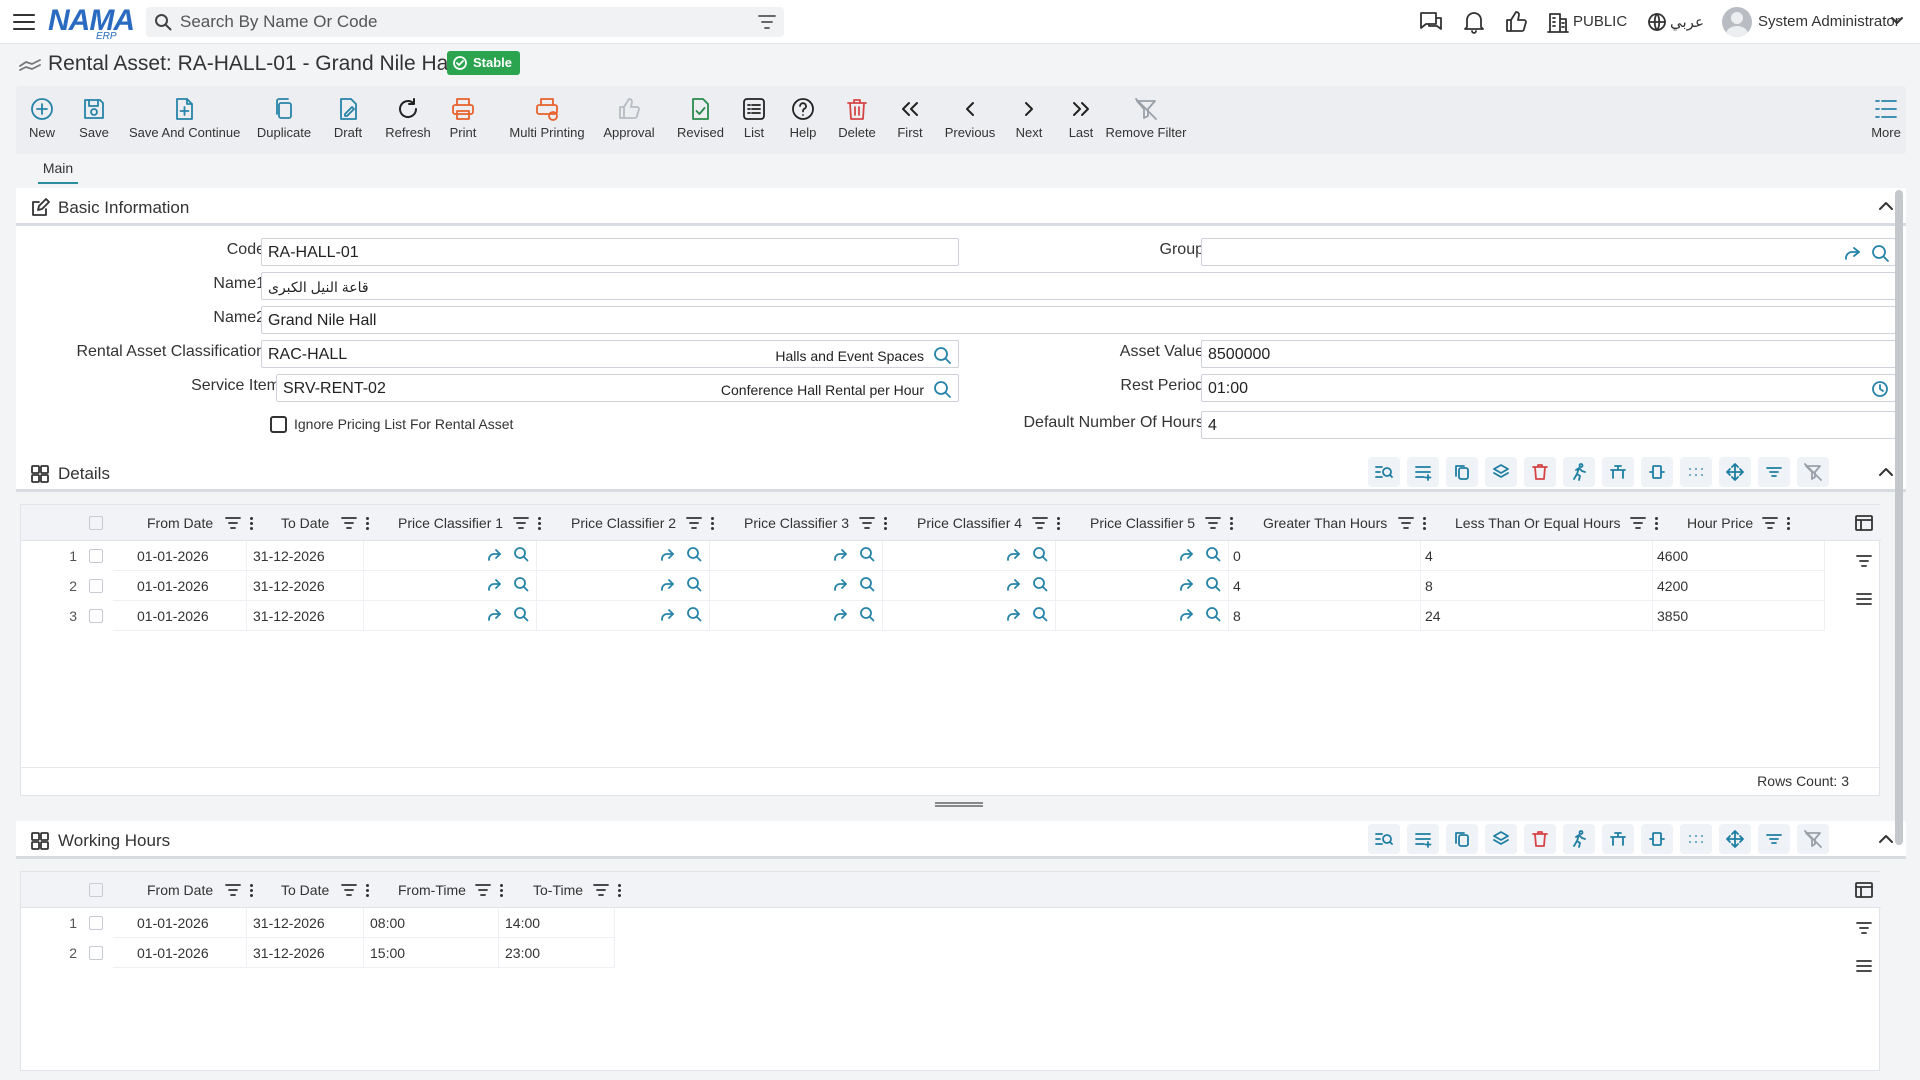 The height and width of the screenshot is (1080, 1920). Describe the element at coordinates (557, 923) in the screenshot. I see `to-time-cell: 14:00` at that location.